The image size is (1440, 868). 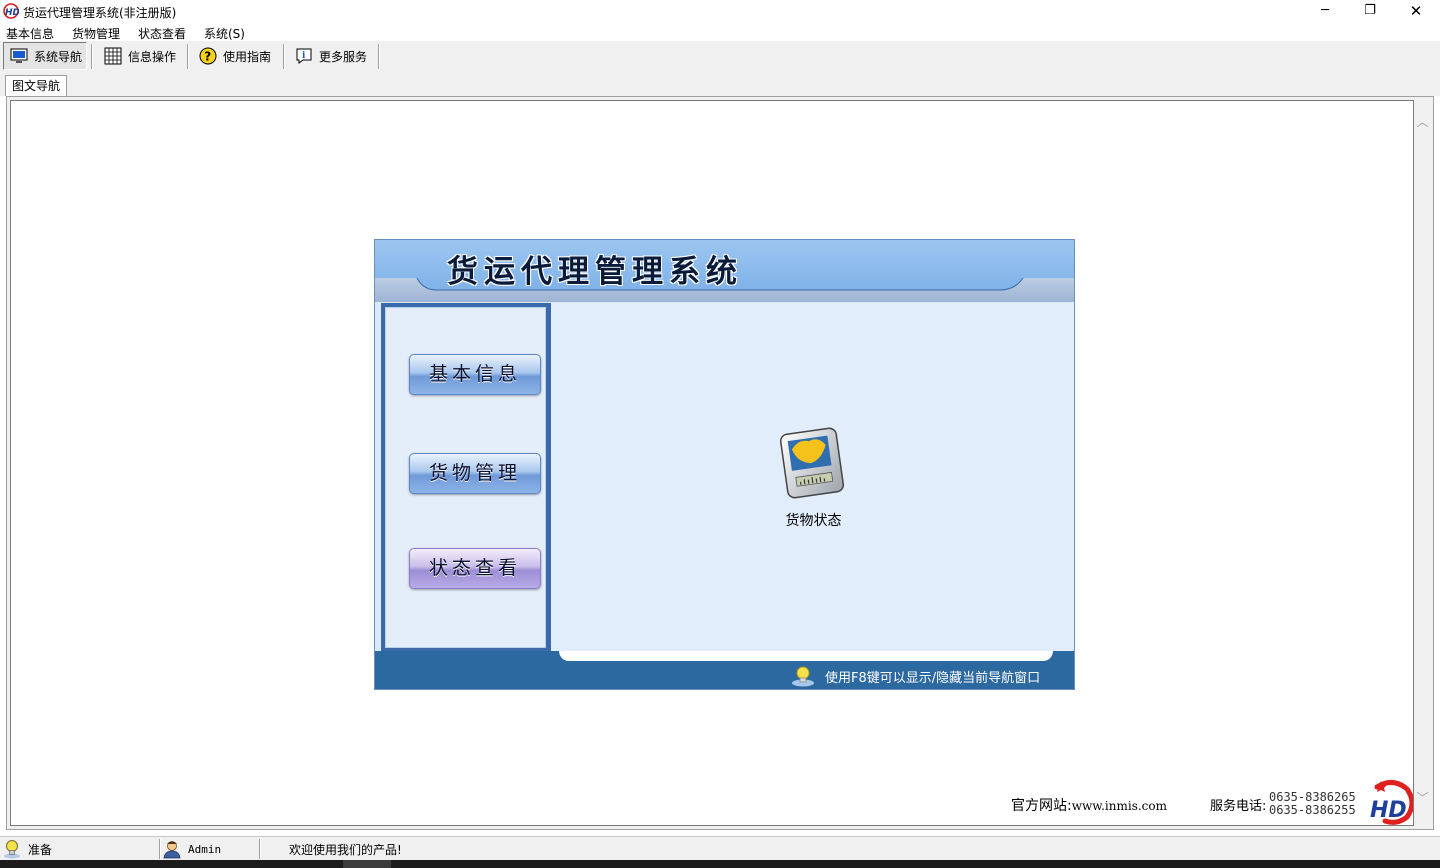 What do you see at coordinates (205, 849) in the screenshot?
I see `status-user-text: Admin` at bounding box center [205, 849].